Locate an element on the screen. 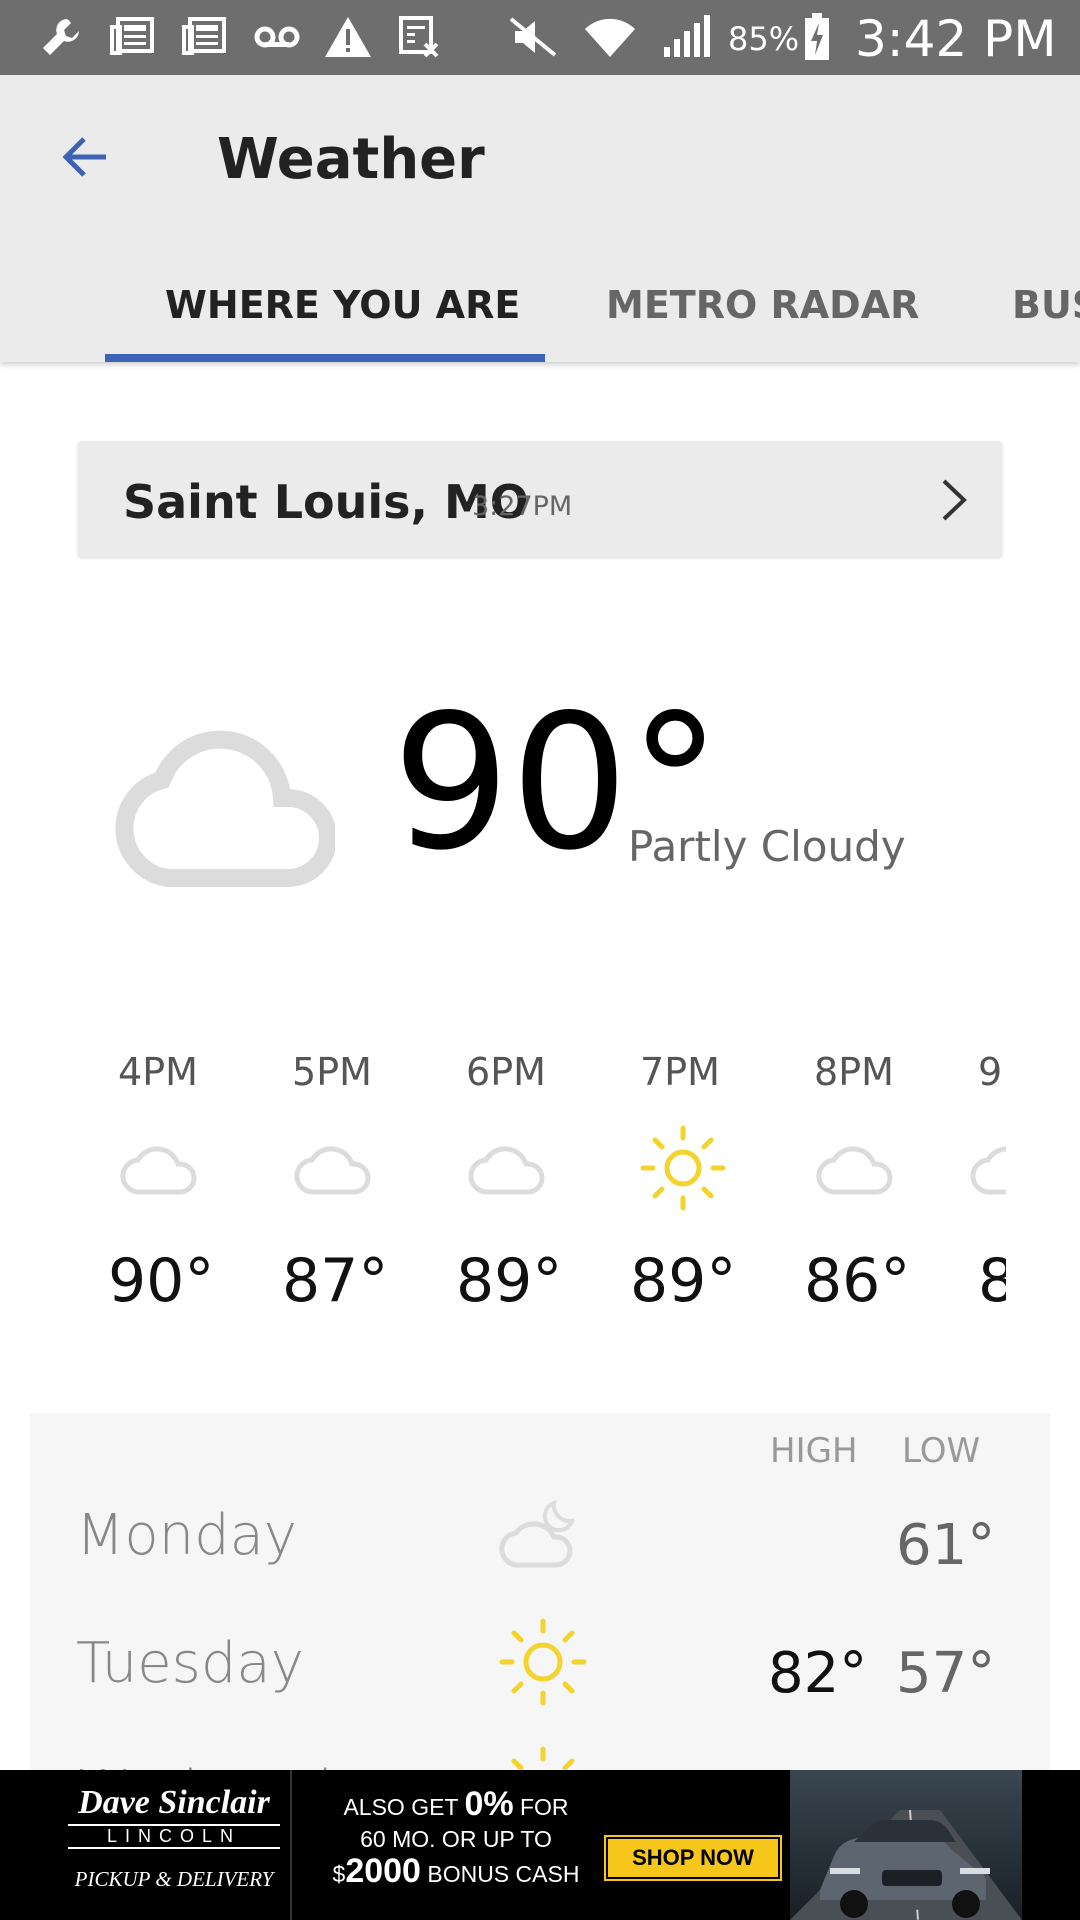 The image size is (1080, 1920). calendar-x-icon is located at coordinates (420, 37).